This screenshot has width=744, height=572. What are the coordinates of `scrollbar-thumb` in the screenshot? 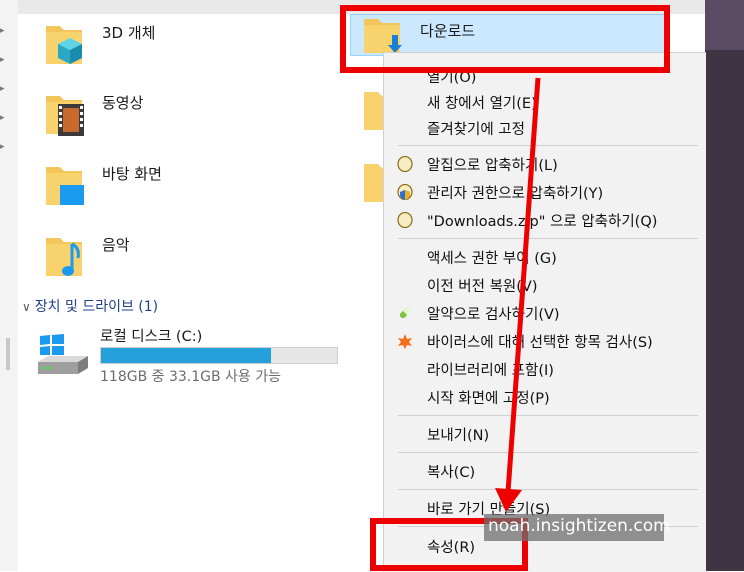 It's located at (8, 354).